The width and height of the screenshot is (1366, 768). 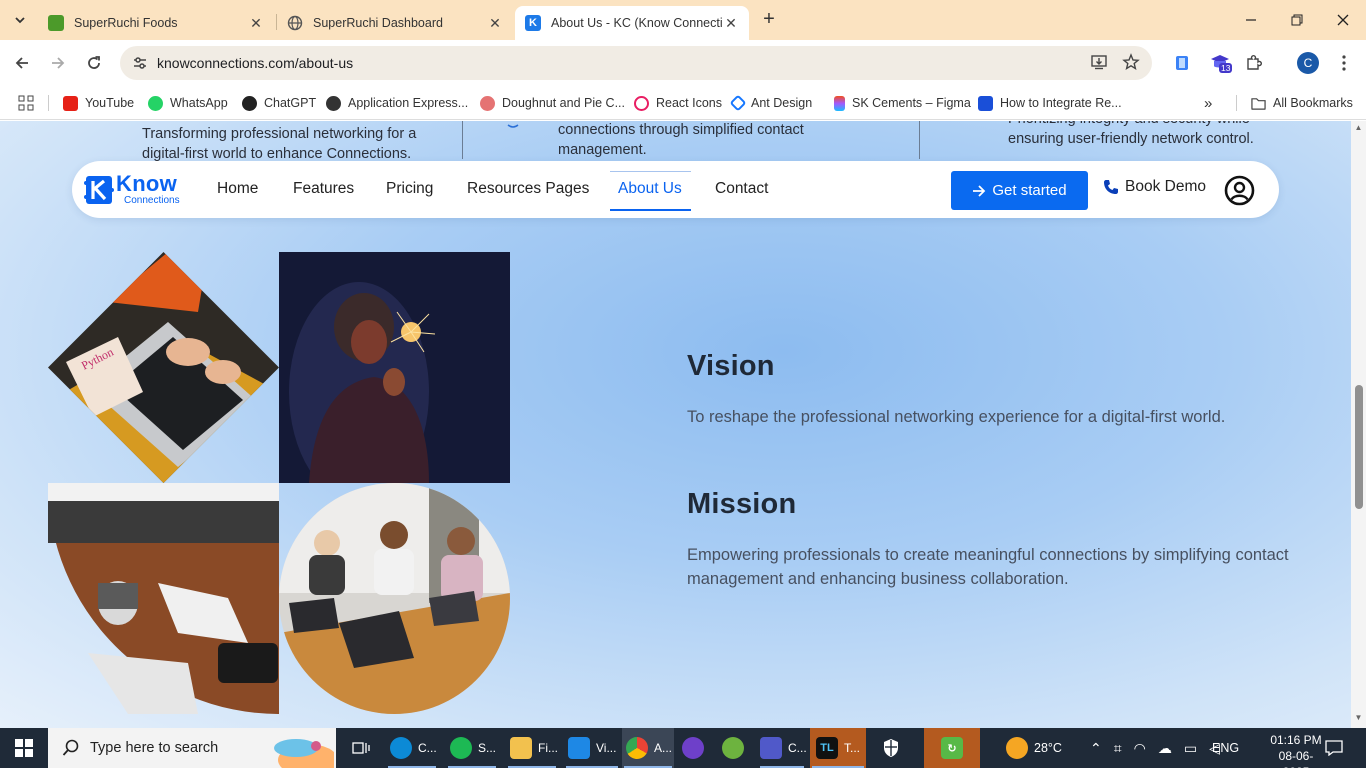 What do you see at coordinates (1208, 103) in the screenshot?
I see `more-bookmarks-icon: »` at bounding box center [1208, 103].